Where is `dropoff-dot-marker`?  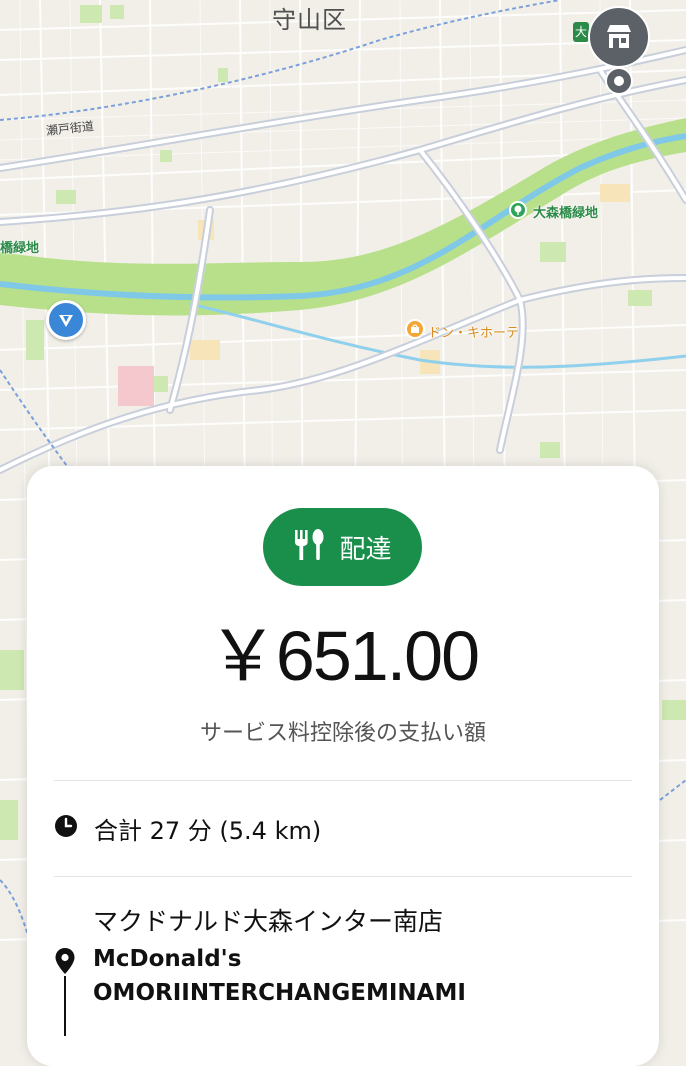 dropoff-dot-marker is located at coordinates (619, 81).